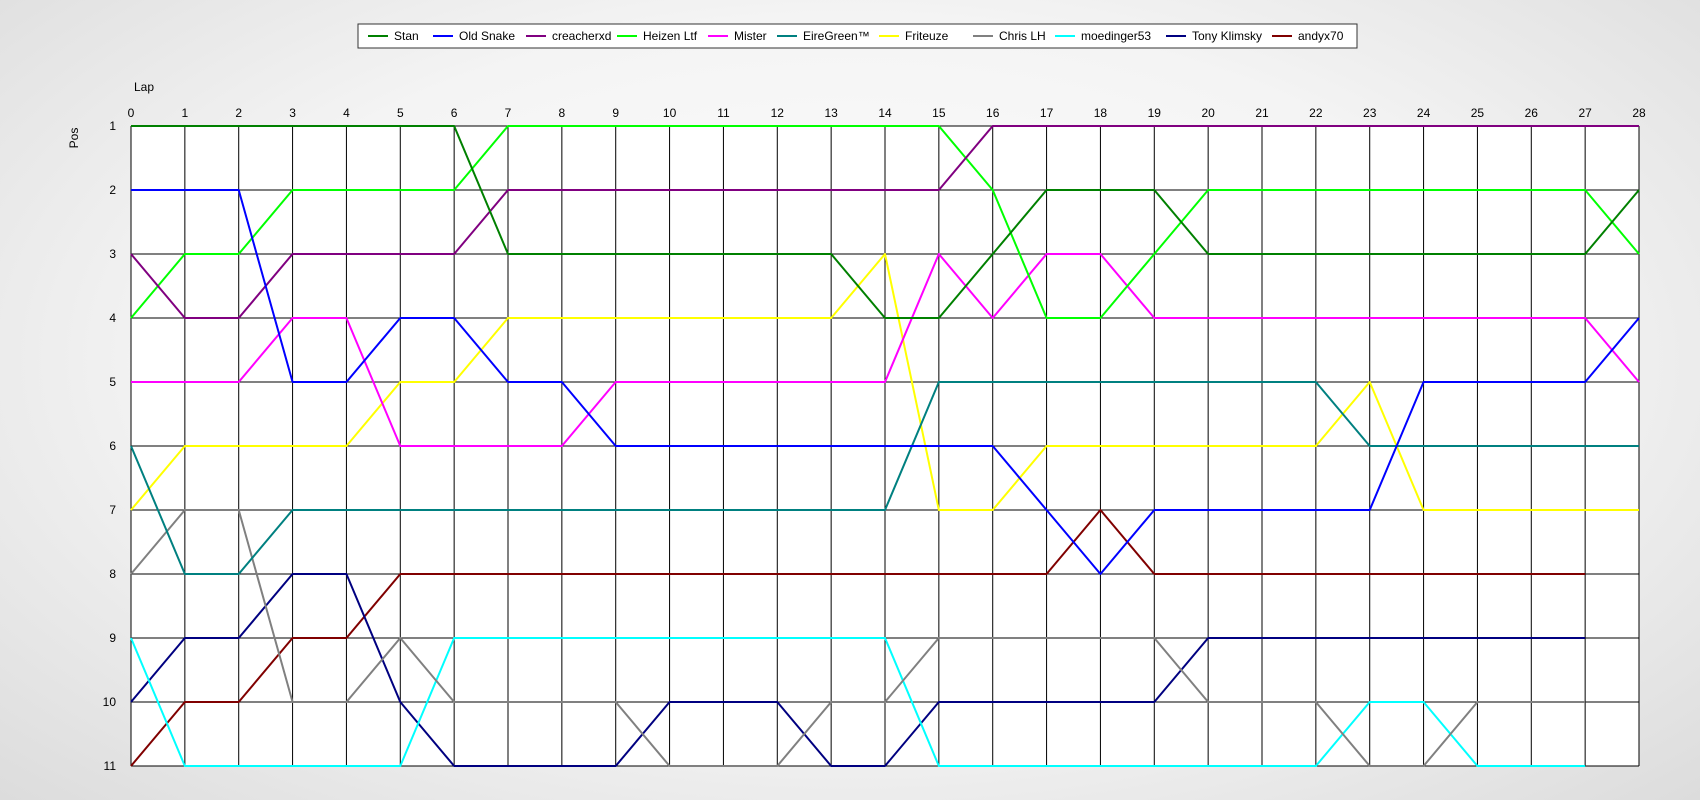  I want to click on x-tick-label: 23, so click(1370, 113).